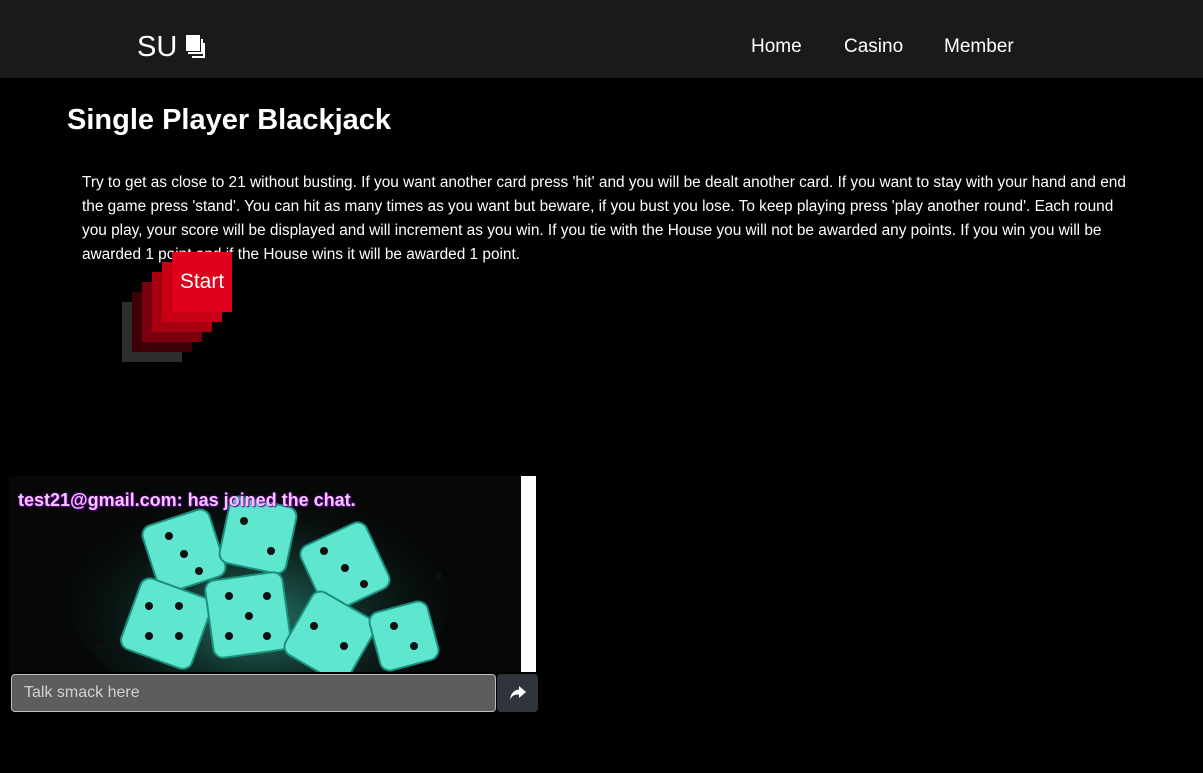 This screenshot has height=773, width=1203. What do you see at coordinates (873, 47) in the screenshot?
I see `nav-casino-link: Casino` at bounding box center [873, 47].